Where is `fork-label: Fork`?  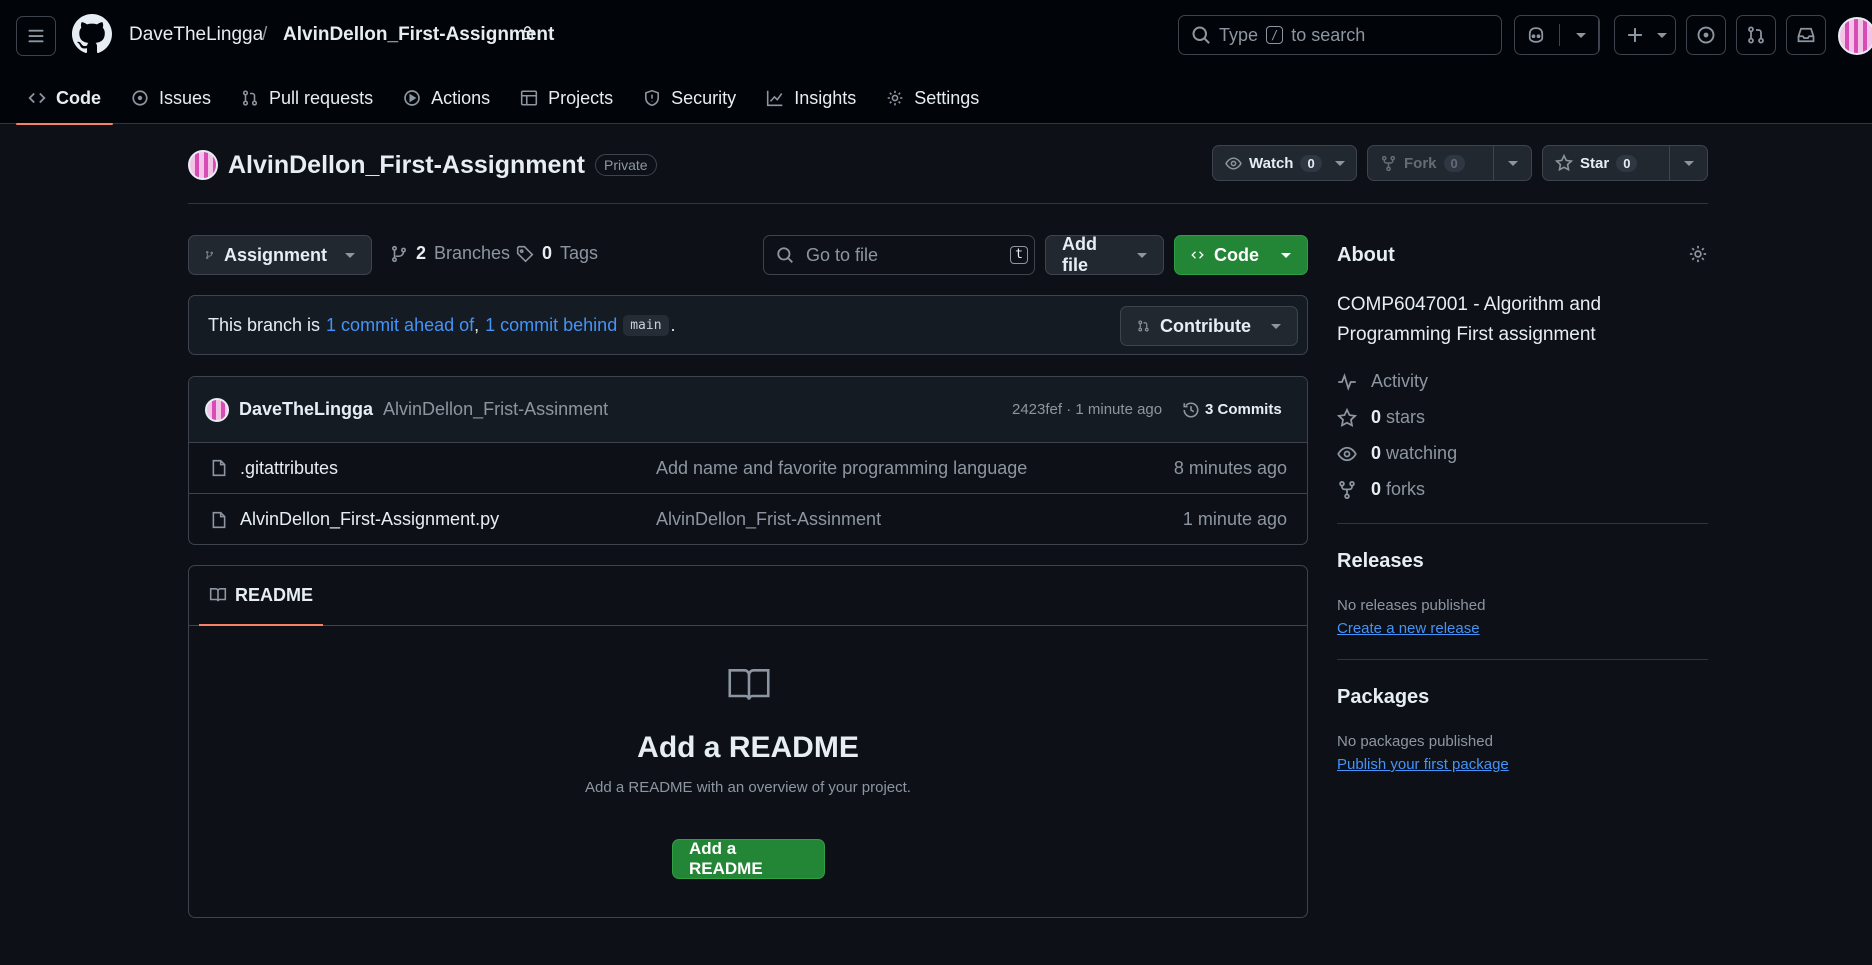 fork-label: Fork is located at coordinates (1420, 163).